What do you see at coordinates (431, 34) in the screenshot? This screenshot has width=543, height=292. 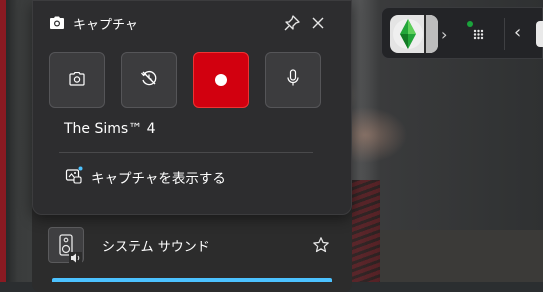 I see `app-switch-segment` at bounding box center [431, 34].